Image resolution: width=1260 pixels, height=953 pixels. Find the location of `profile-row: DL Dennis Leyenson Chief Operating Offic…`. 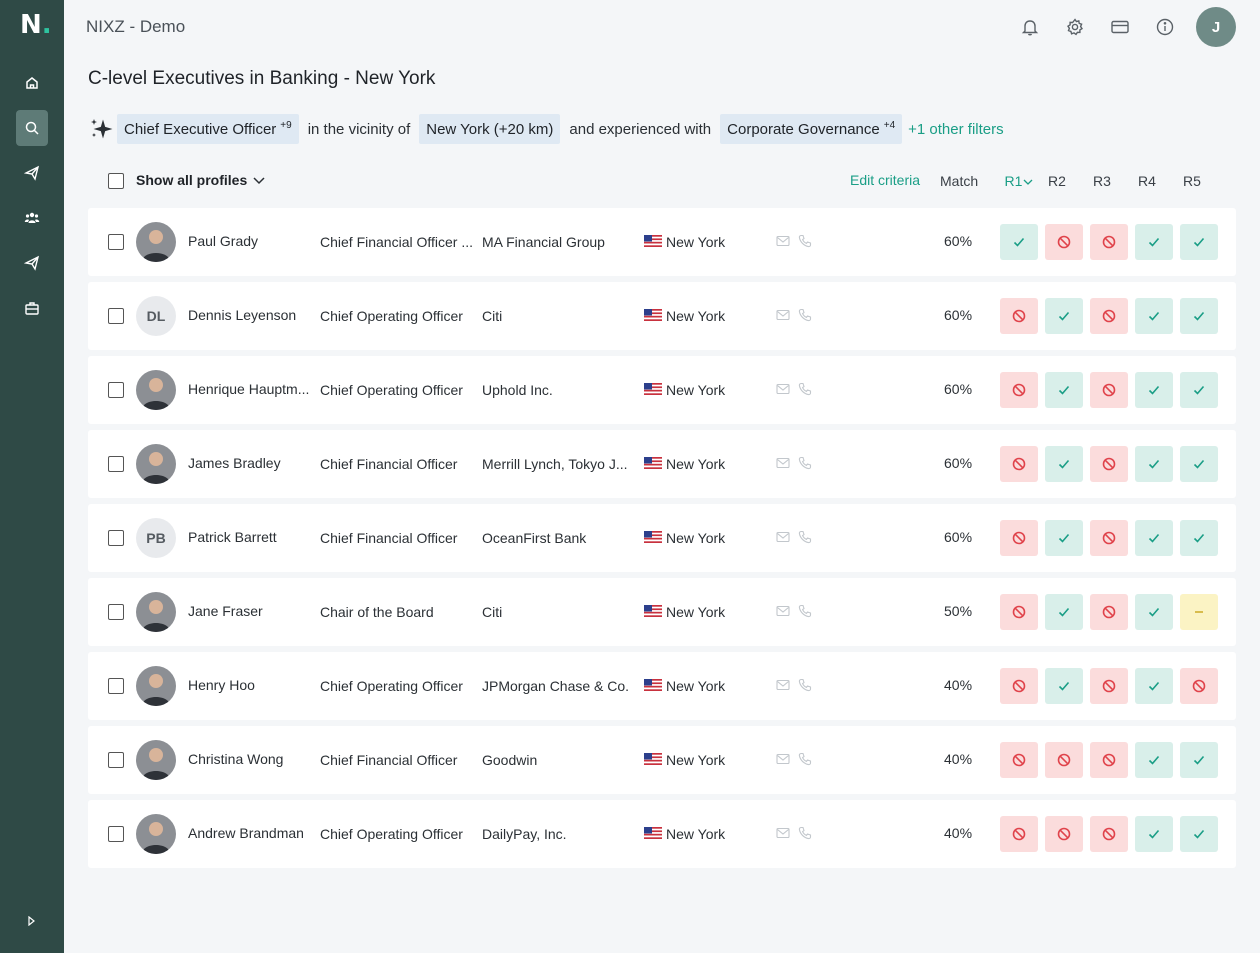

profile-row: DL Dennis Leyenson Chief Operating Offic… is located at coordinates (662, 316).